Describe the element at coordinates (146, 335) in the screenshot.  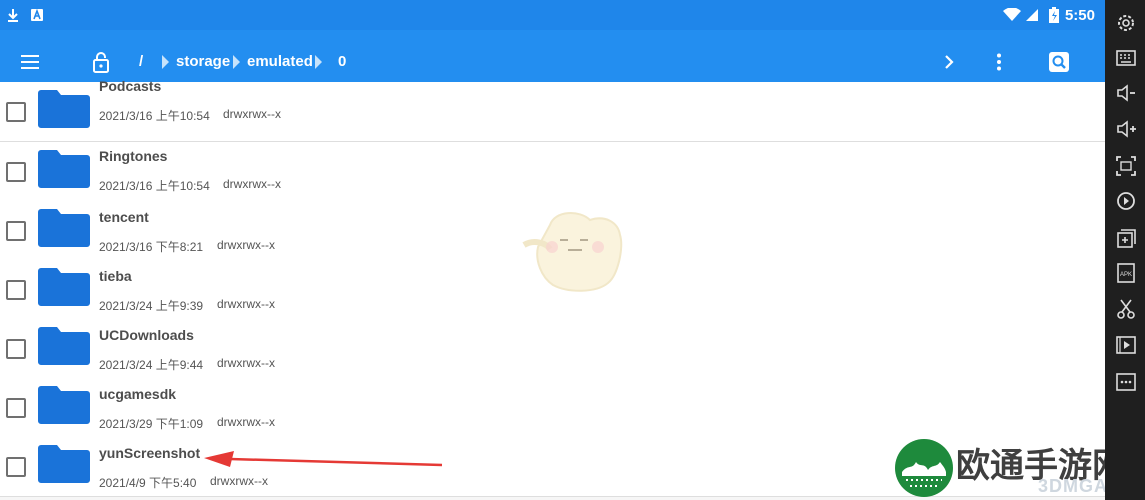
I see `file-name: UCDownloads` at that location.